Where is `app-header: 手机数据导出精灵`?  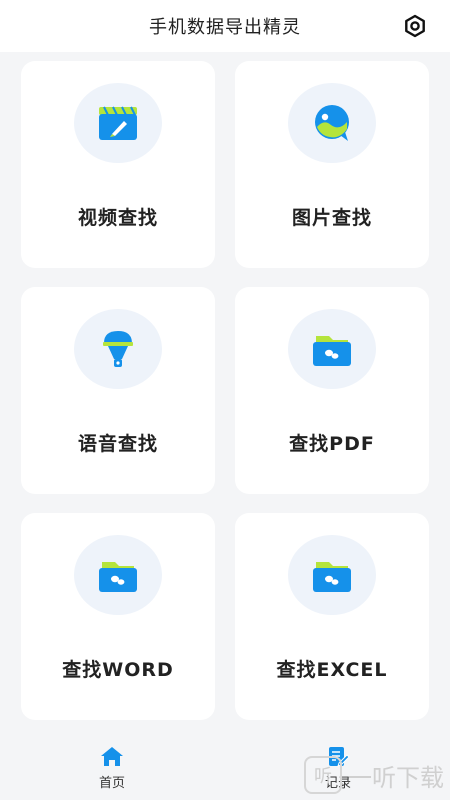 app-header: 手机数据导出精灵 is located at coordinates (225, 26).